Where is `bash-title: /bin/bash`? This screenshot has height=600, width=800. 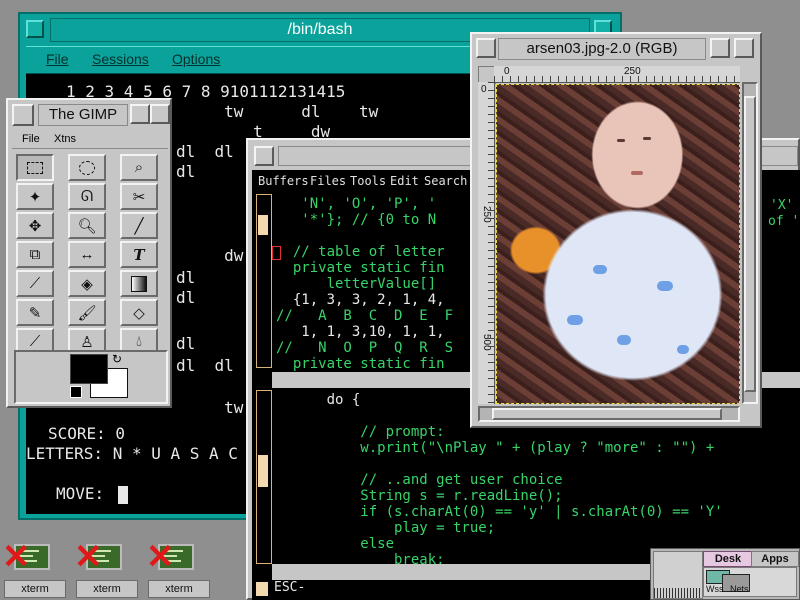
bash-title: /bin/bash is located at coordinates (320, 29).